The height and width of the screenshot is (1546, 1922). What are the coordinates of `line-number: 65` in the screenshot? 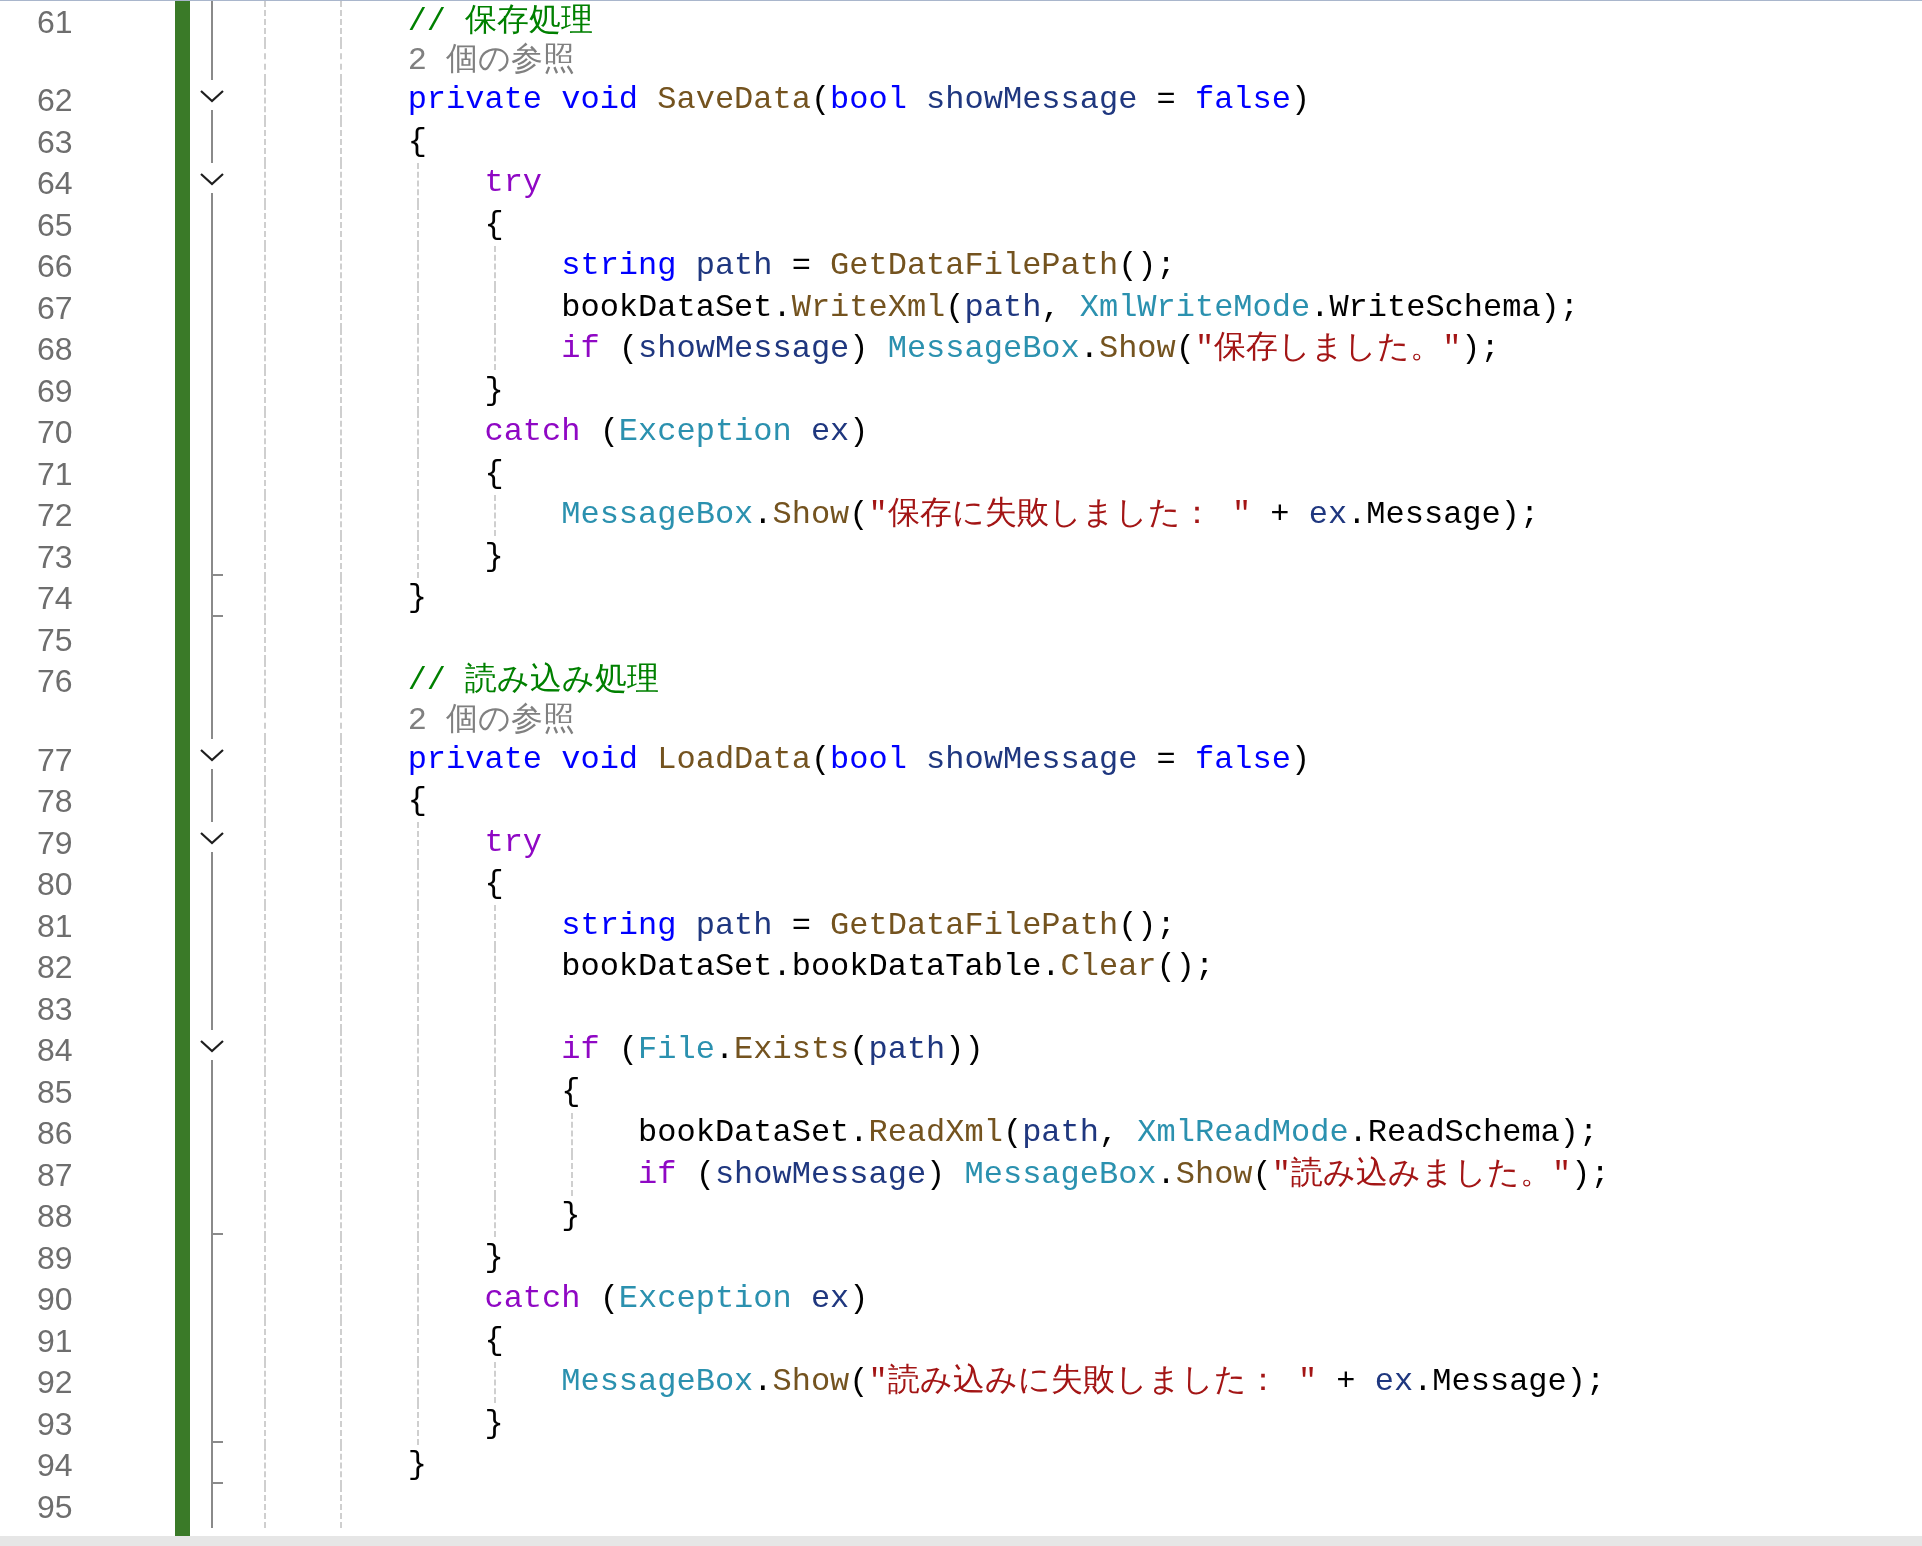 It's located at (54, 224).